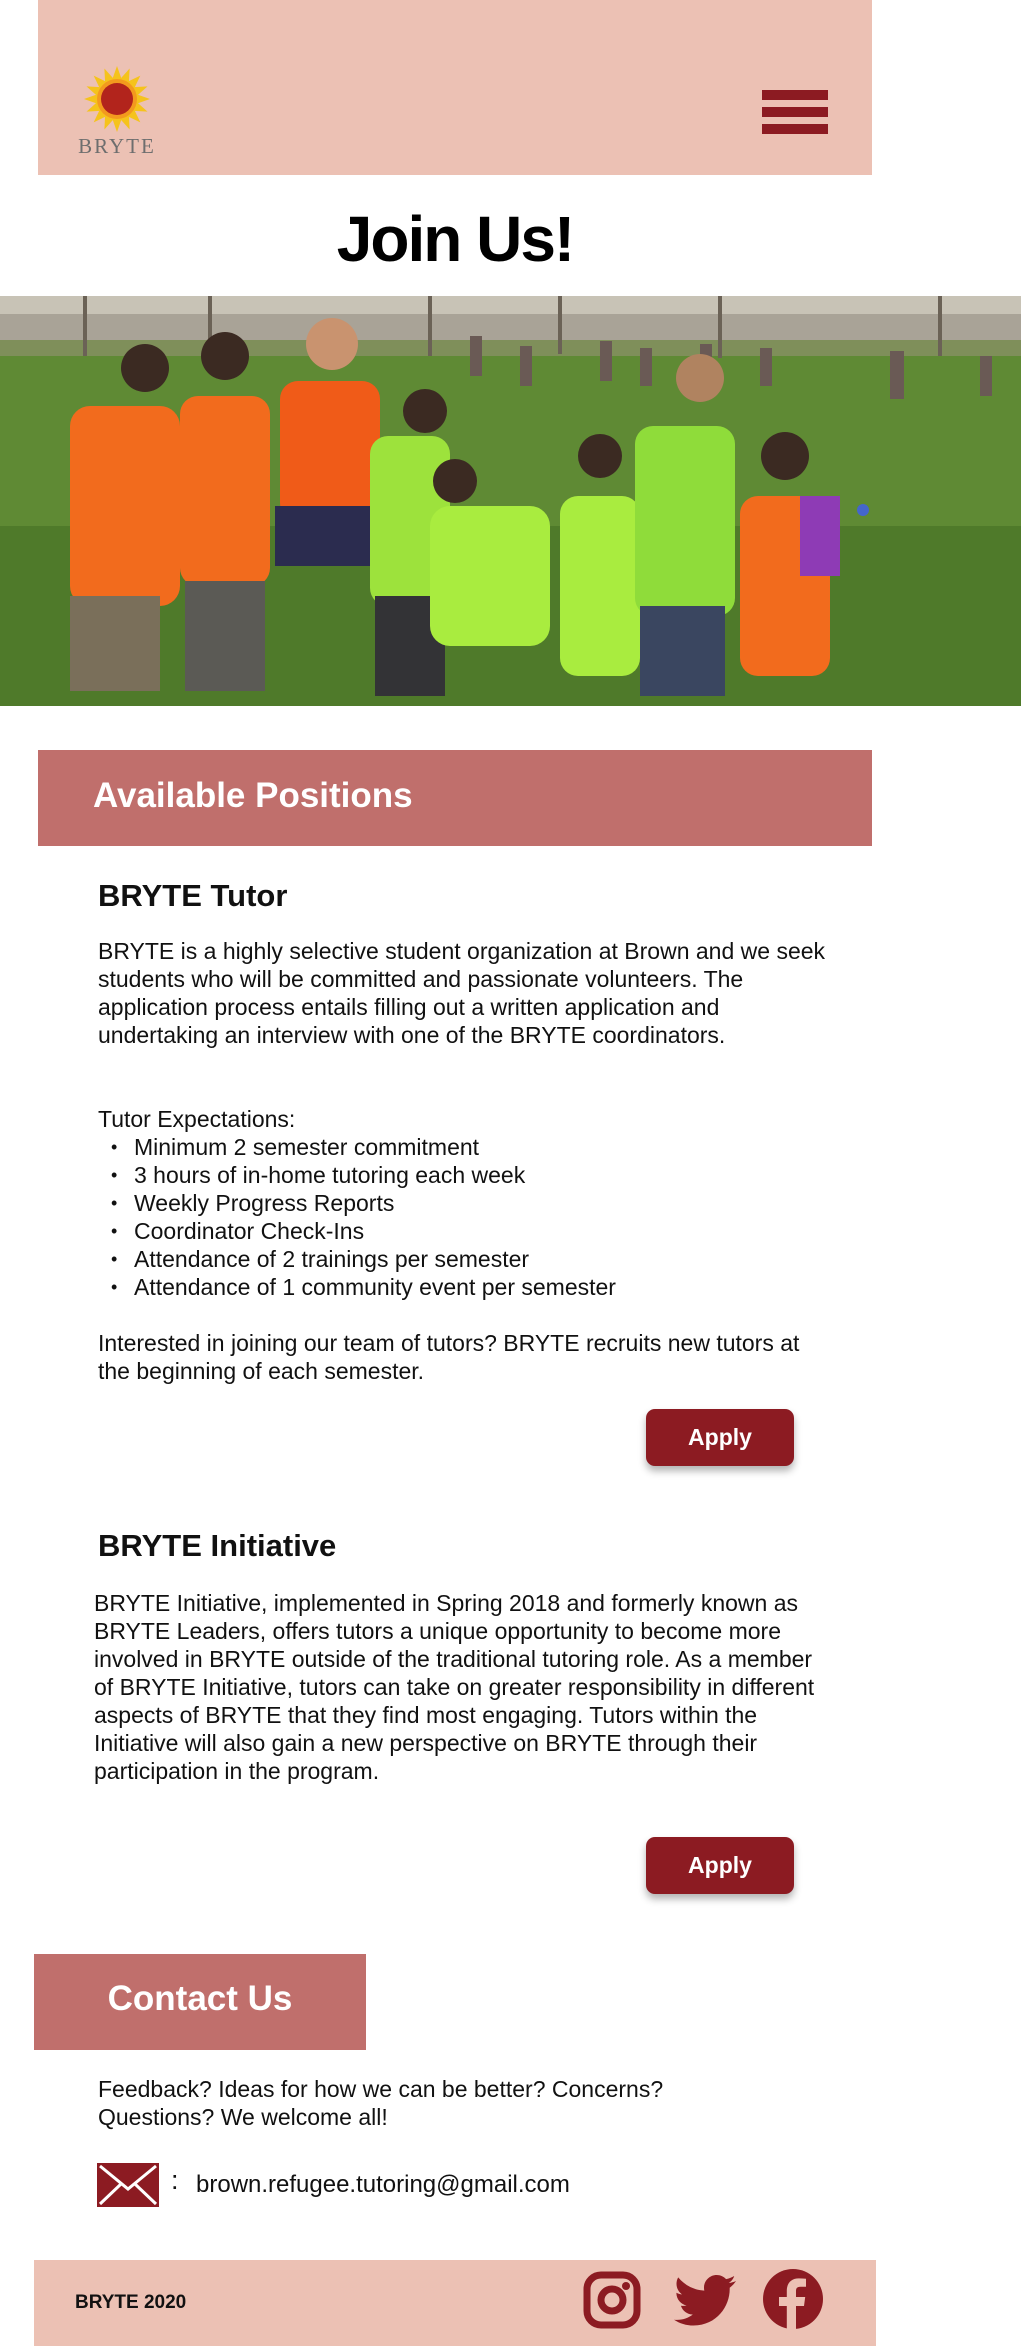  Describe the element at coordinates (217, 1545) in the screenshot. I see `initiative-position-title: BRYTE Initiative` at that location.